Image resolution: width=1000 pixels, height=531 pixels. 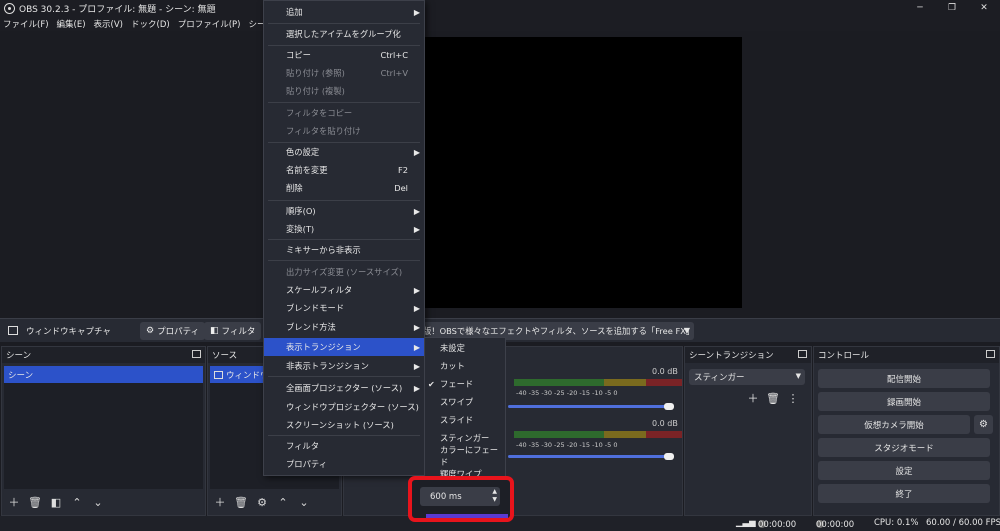 I want to click on scene-list-item: シーン, so click(x=103, y=374).